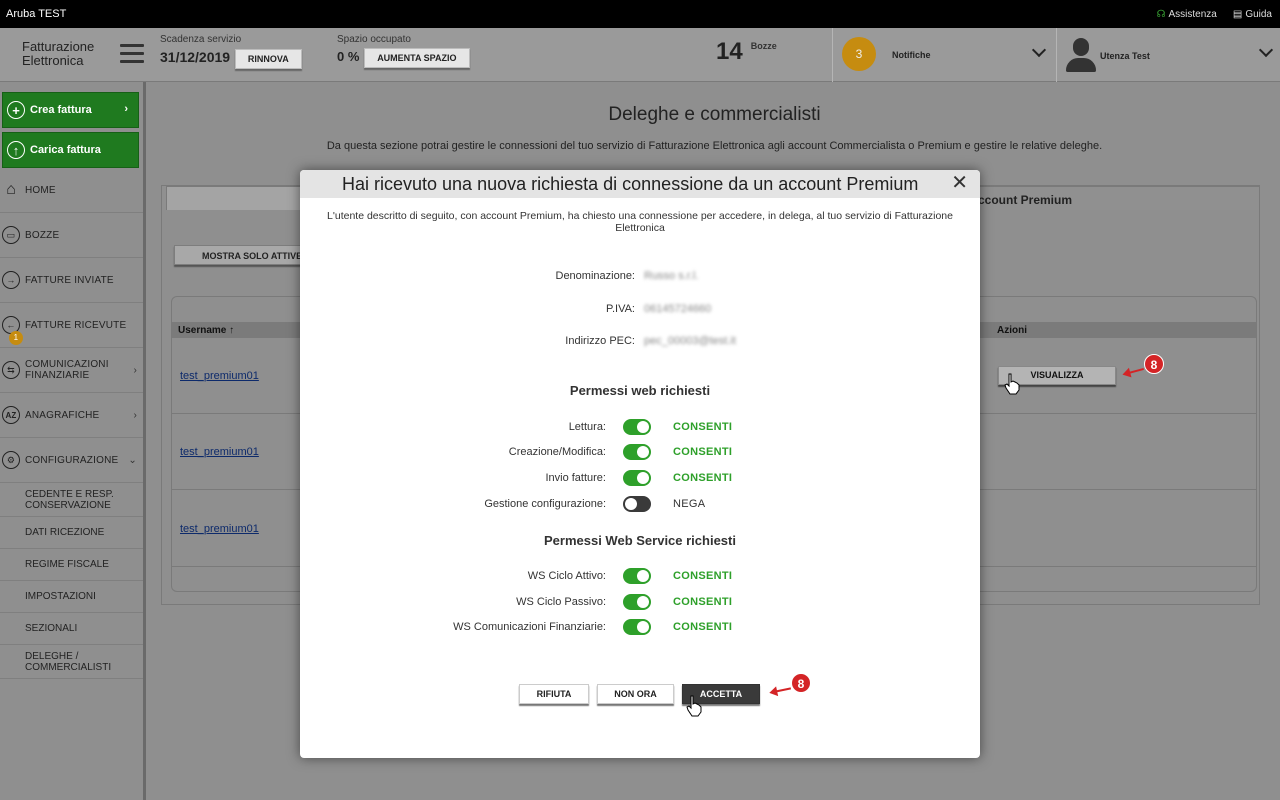  Describe the element at coordinates (11, 460) in the screenshot. I see `gear-icon: ⚙` at that location.